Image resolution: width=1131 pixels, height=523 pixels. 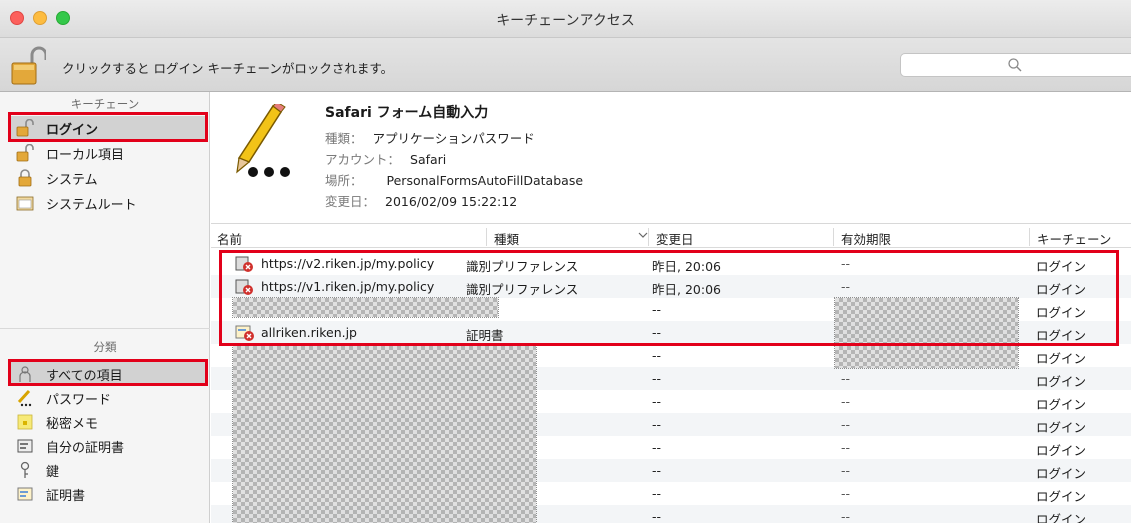 What do you see at coordinates (565, 21) in the screenshot?
I see `window-title: キーチェーンアクセス` at bounding box center [565, 21].